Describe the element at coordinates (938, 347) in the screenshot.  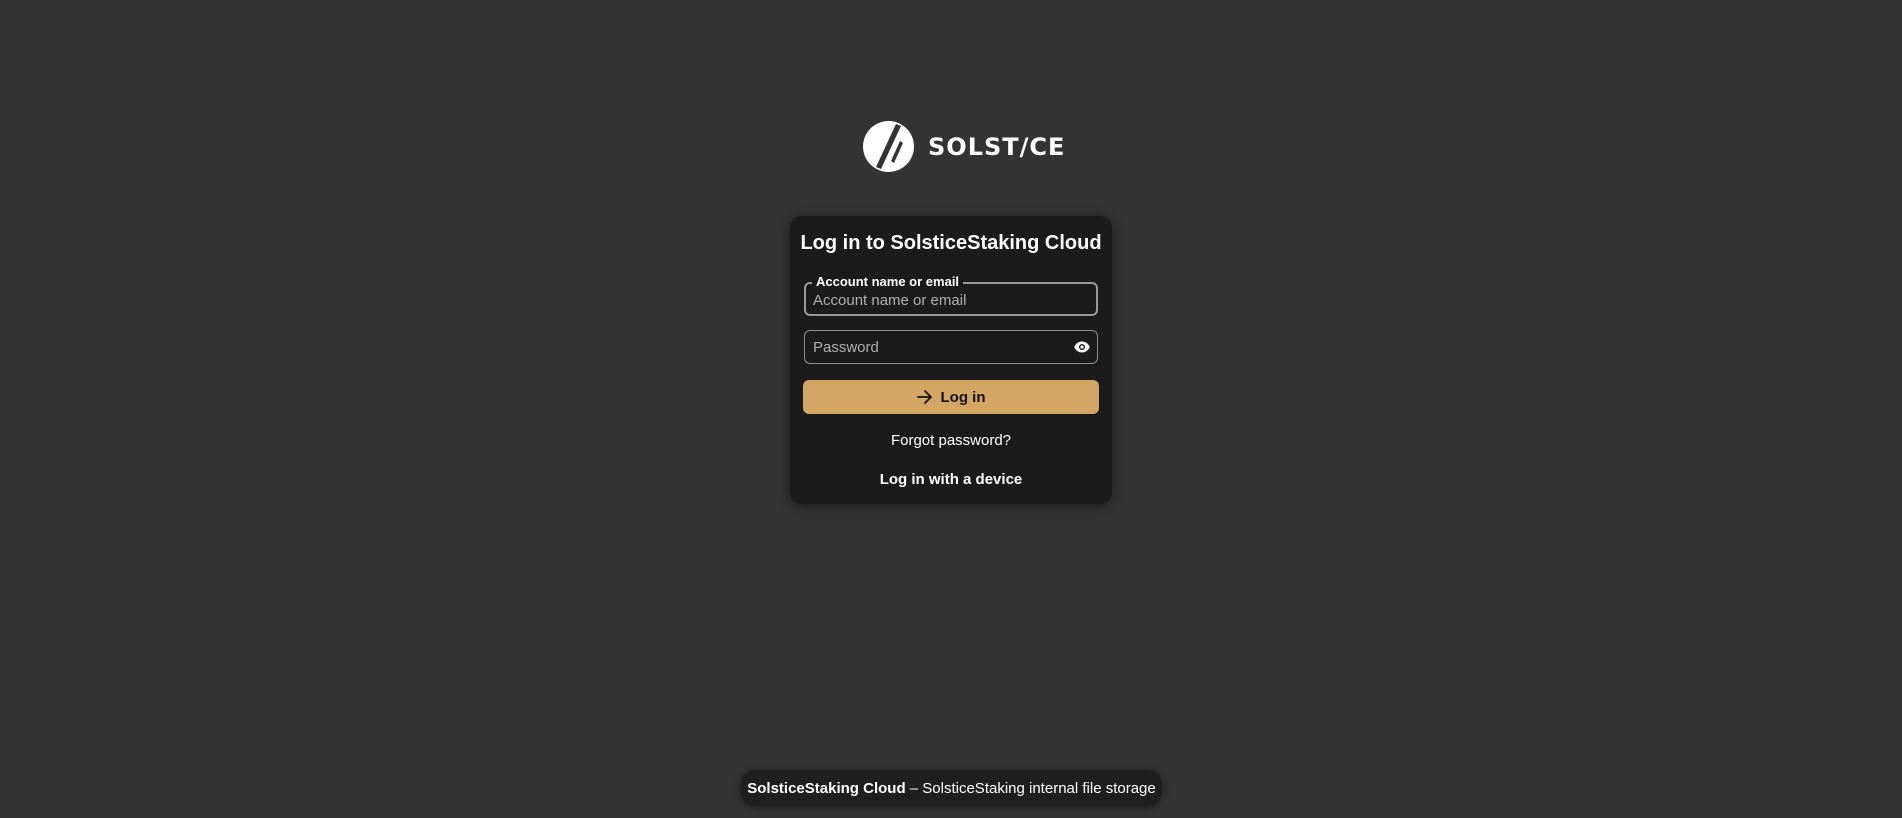
I see `password-input` at that location.